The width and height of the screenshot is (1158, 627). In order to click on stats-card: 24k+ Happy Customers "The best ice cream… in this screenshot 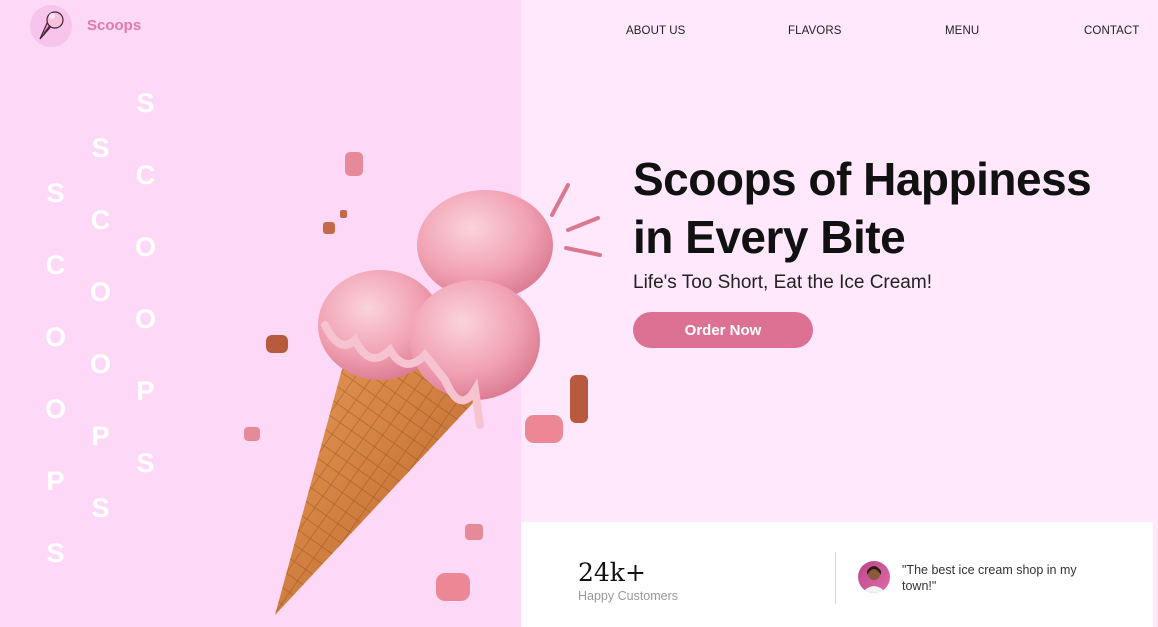, I will do `click(837, 574)`.